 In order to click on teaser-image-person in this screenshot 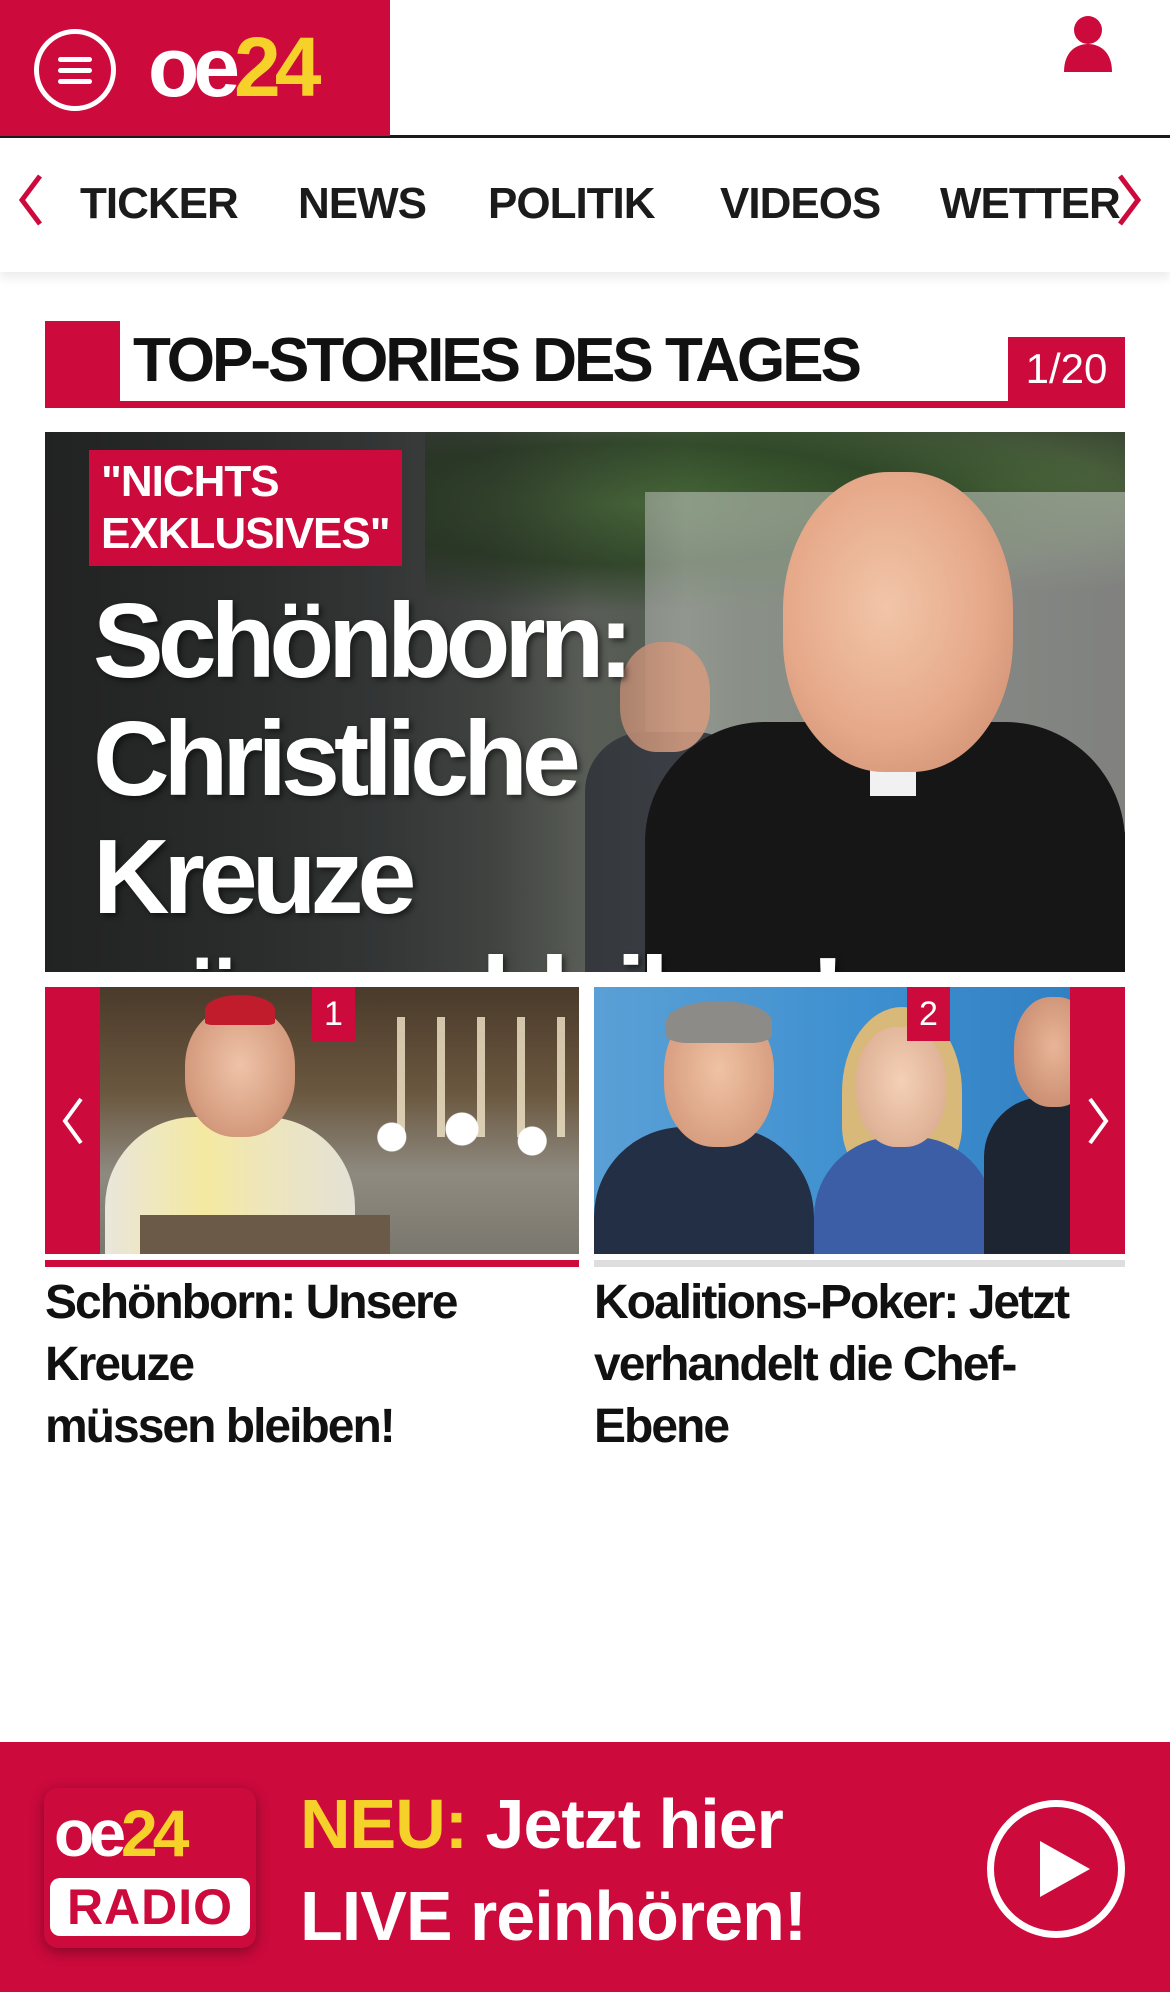, I will do `click(240, 1072)`.